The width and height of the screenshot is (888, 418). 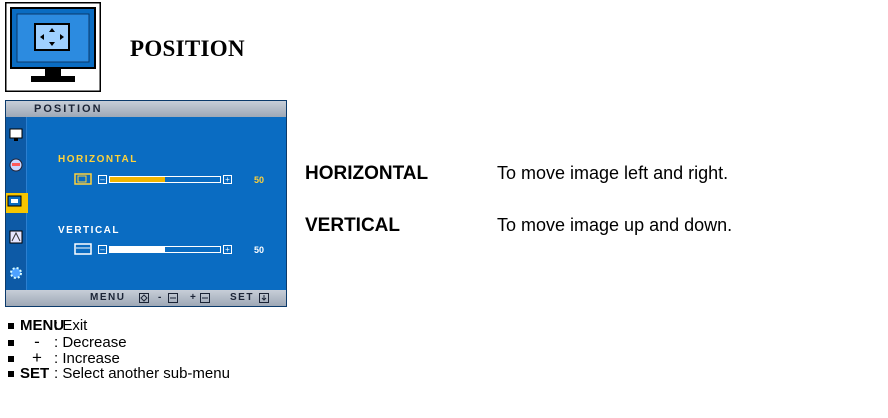 I want to click on vertical-description: To move image up and down., so click(x=615, y=225).